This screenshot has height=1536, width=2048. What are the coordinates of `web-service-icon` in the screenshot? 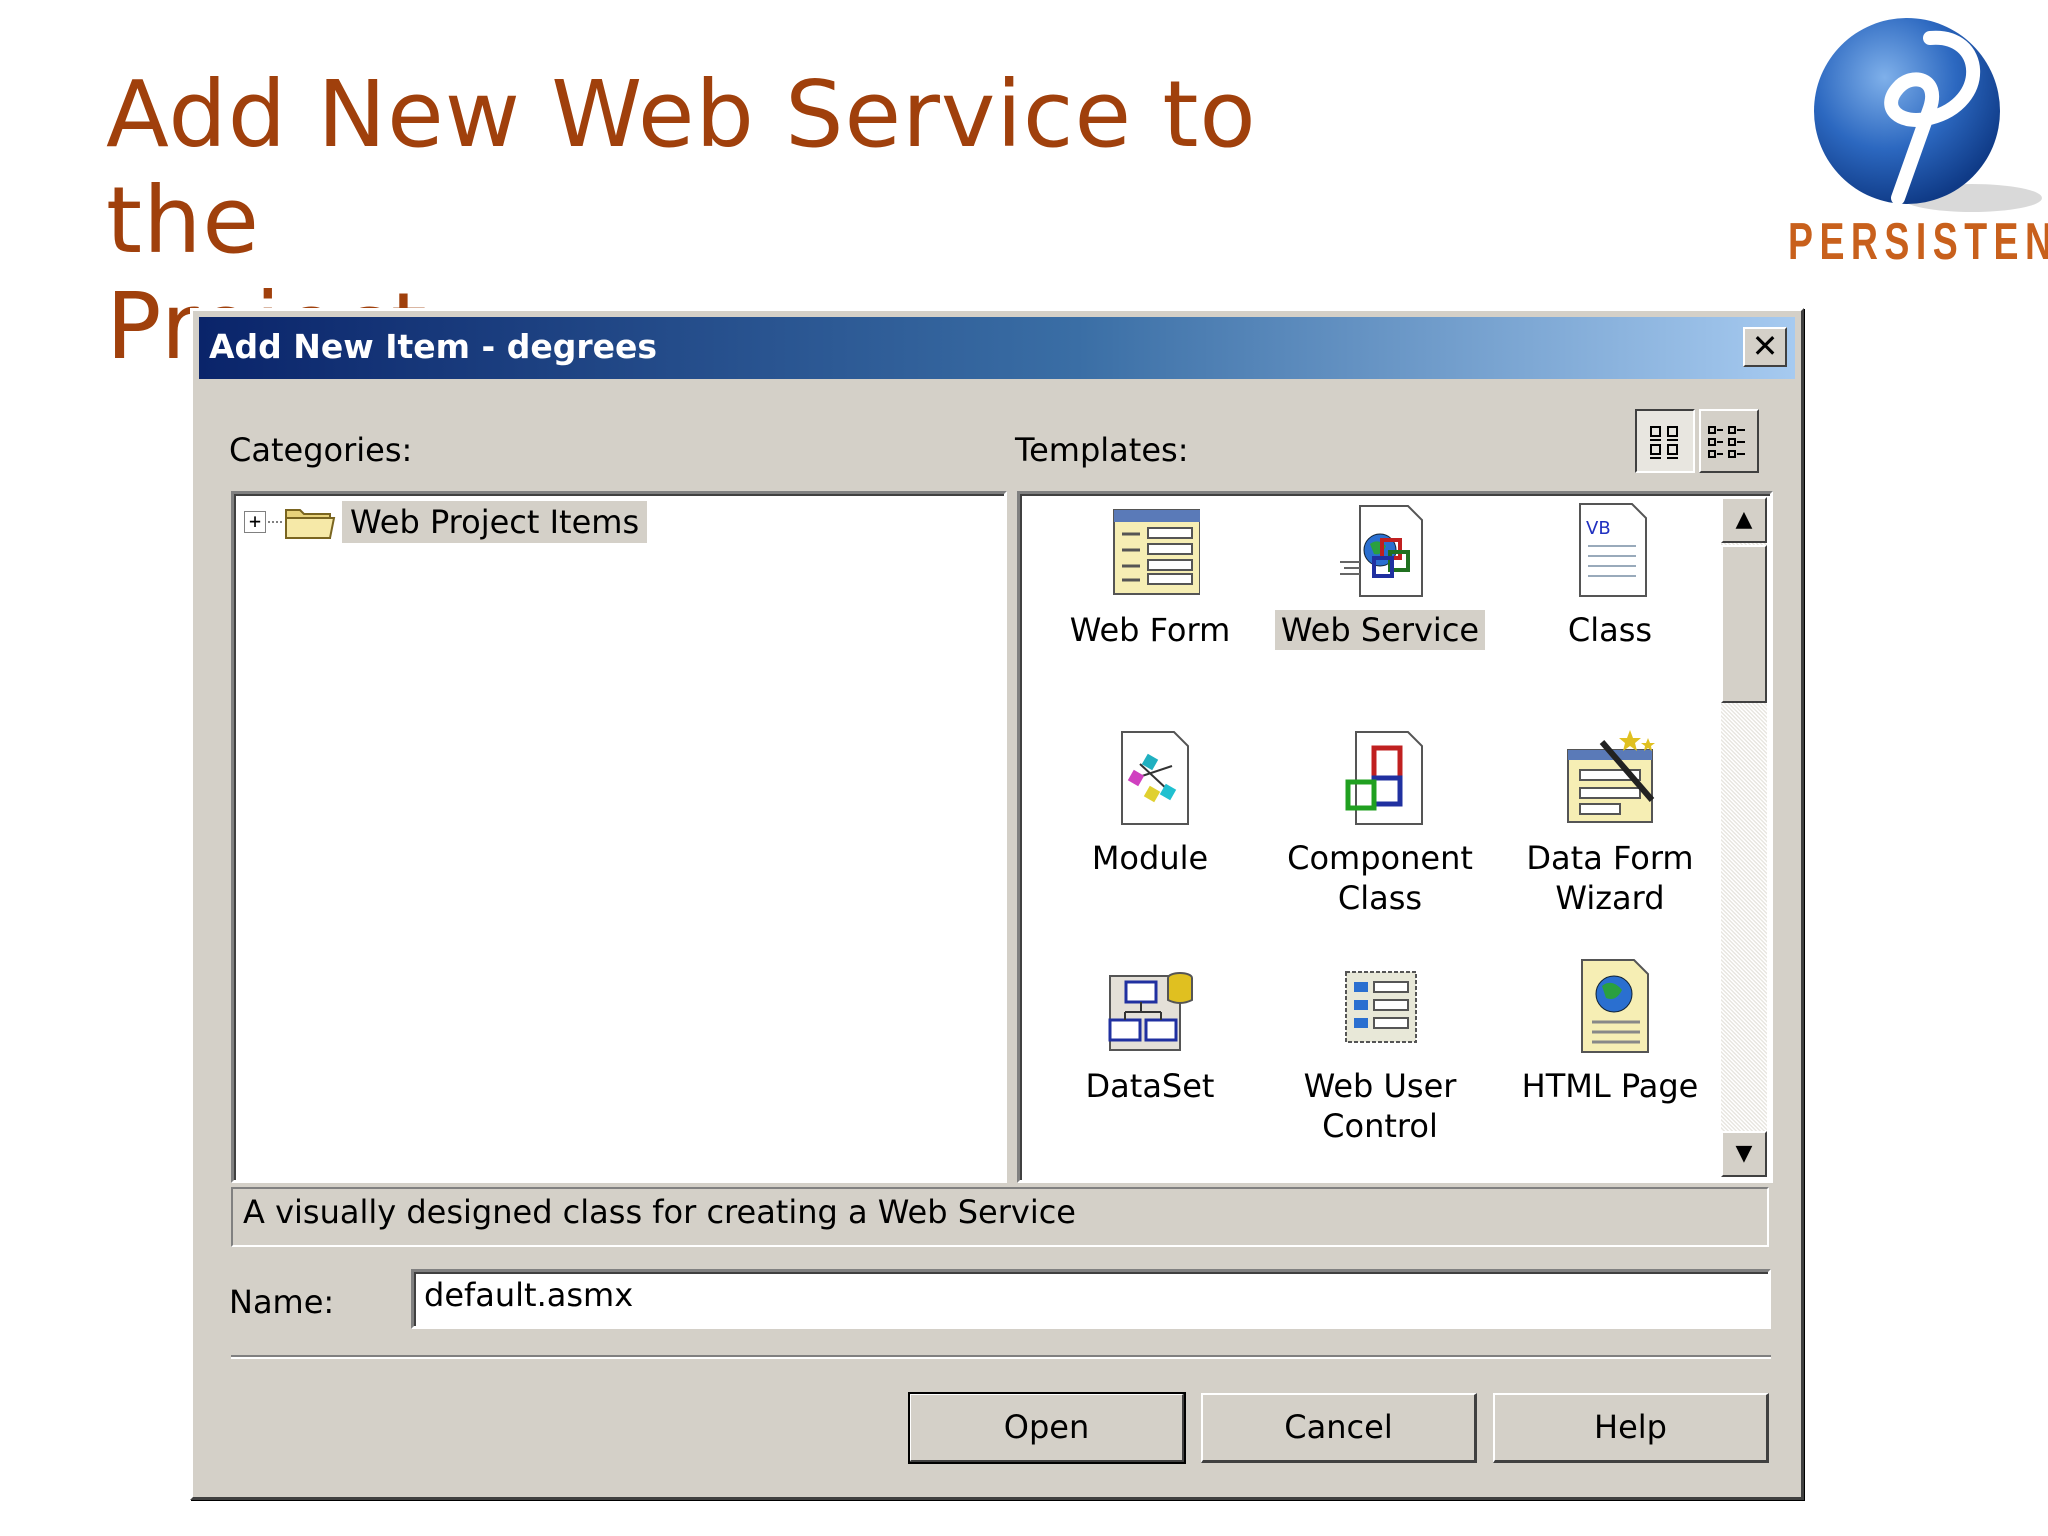 It's located at (1381, 551).